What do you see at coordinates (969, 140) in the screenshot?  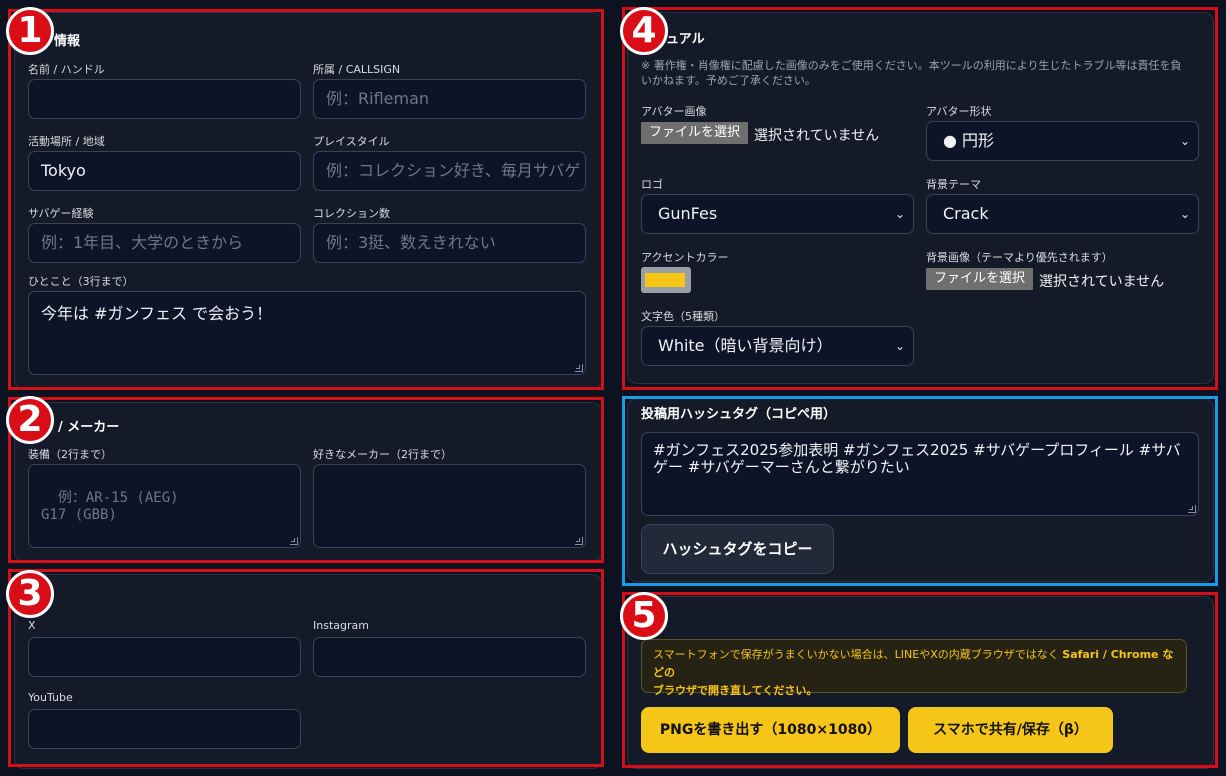 I see `avatar-shape-value: ● 円形` at bounding box center [969, 140].